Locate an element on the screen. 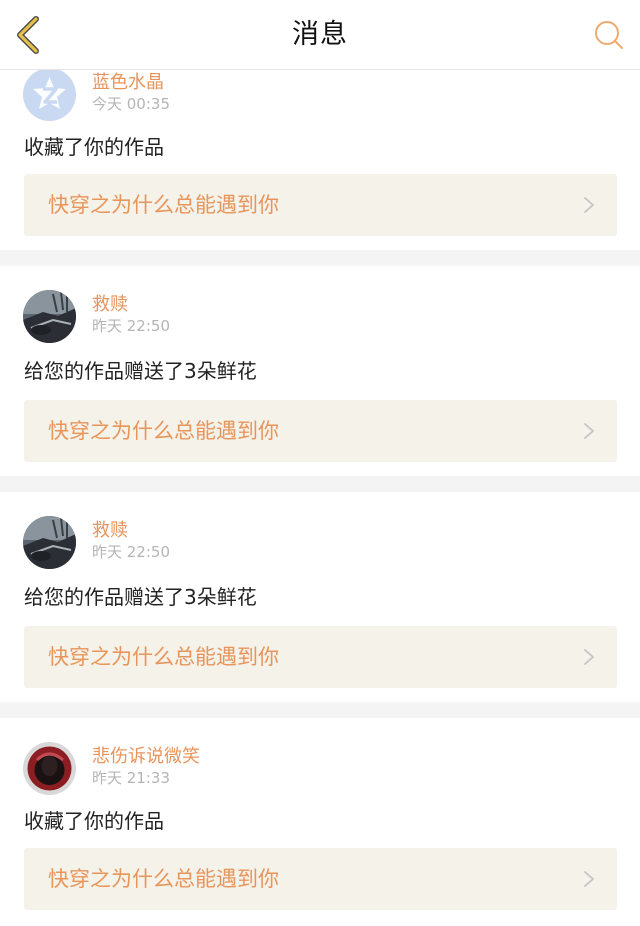 This screenshot has width=640, height=926. username: 悲伤诉说微笑 is located at coordinates (146, 757).